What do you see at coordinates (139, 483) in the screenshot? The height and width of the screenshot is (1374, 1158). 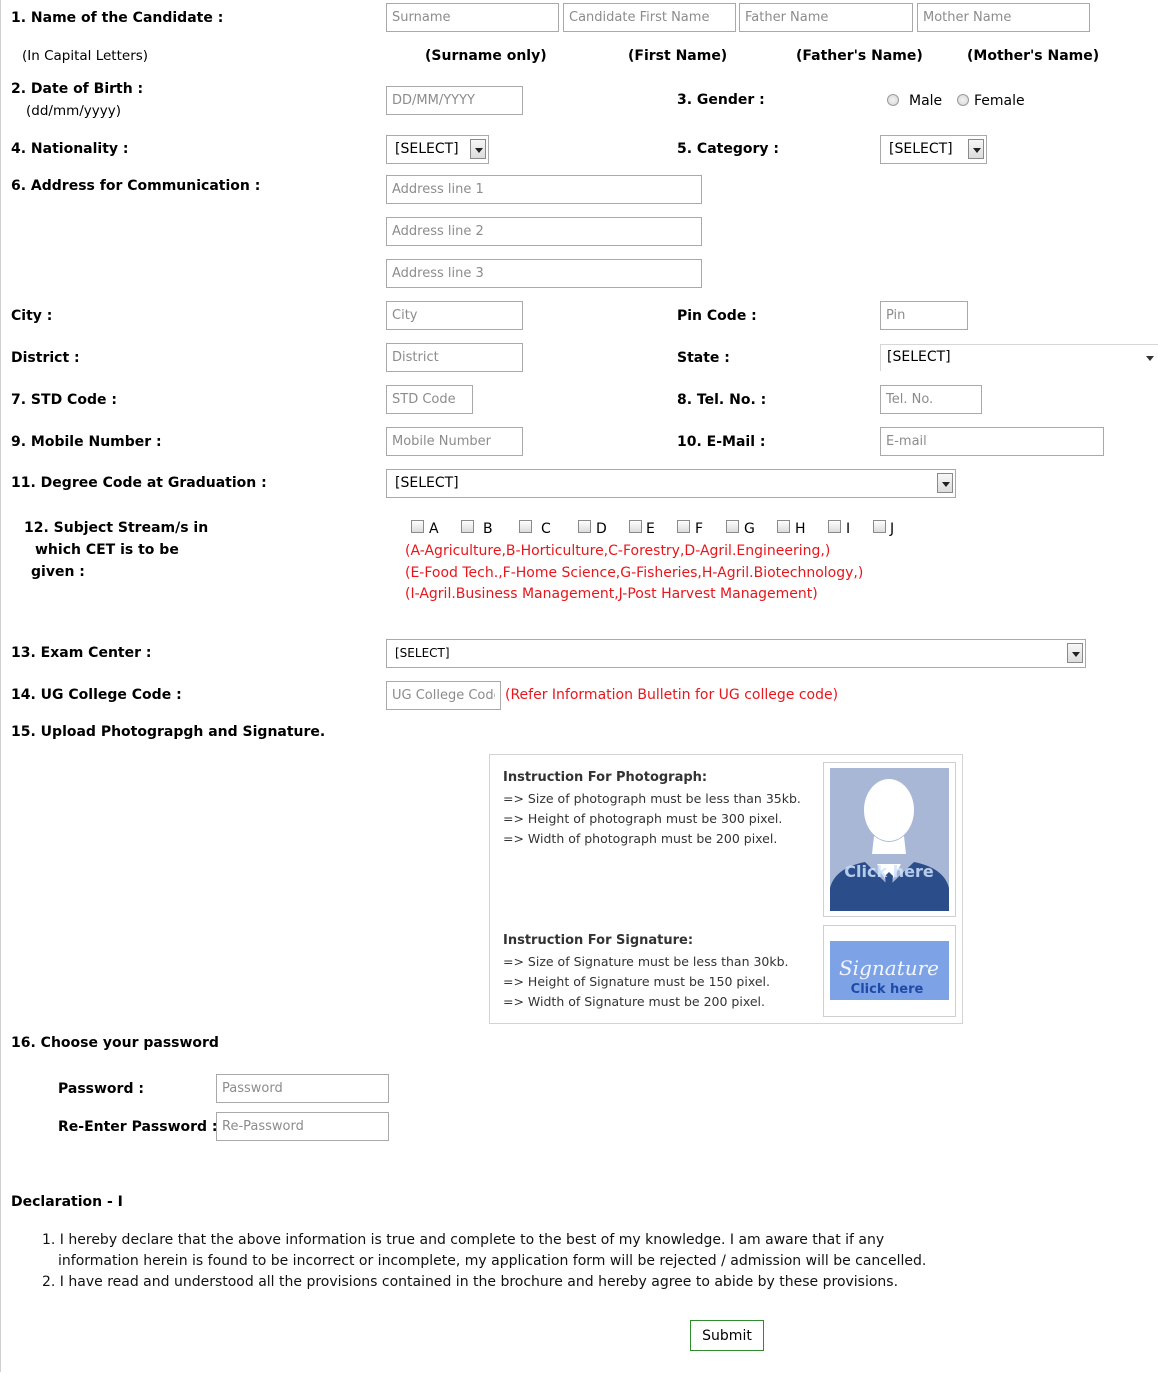 I see `degree-label: 11. Degree Code at Graduation :` at bounding box center [139, 483].